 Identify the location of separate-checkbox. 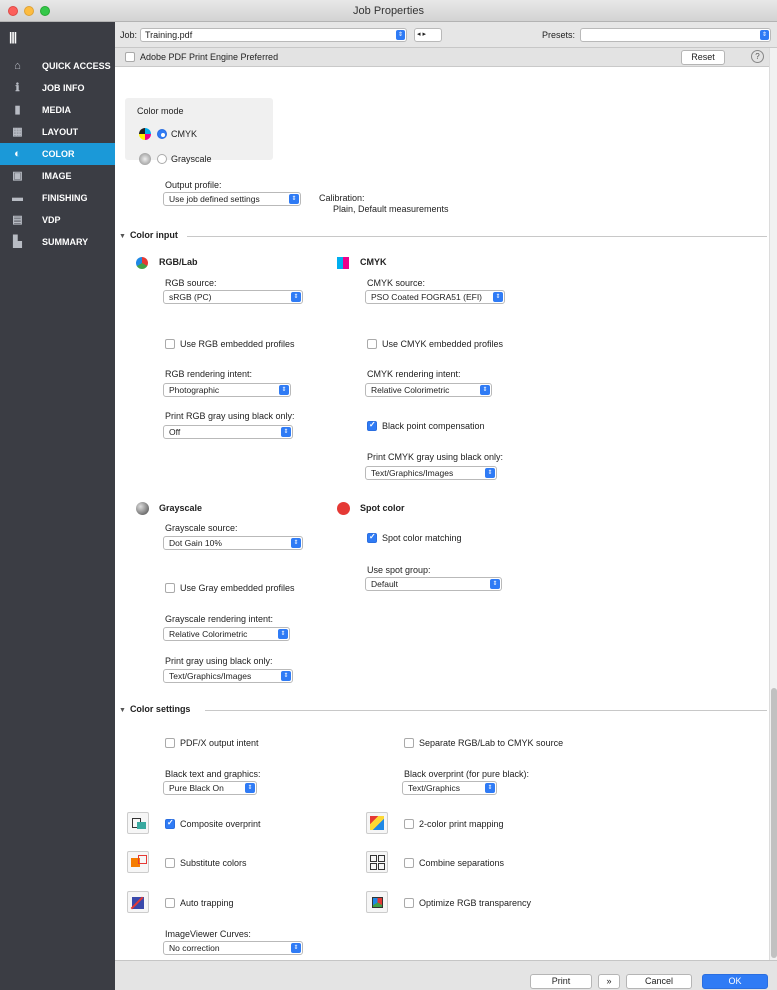
(409, 742).